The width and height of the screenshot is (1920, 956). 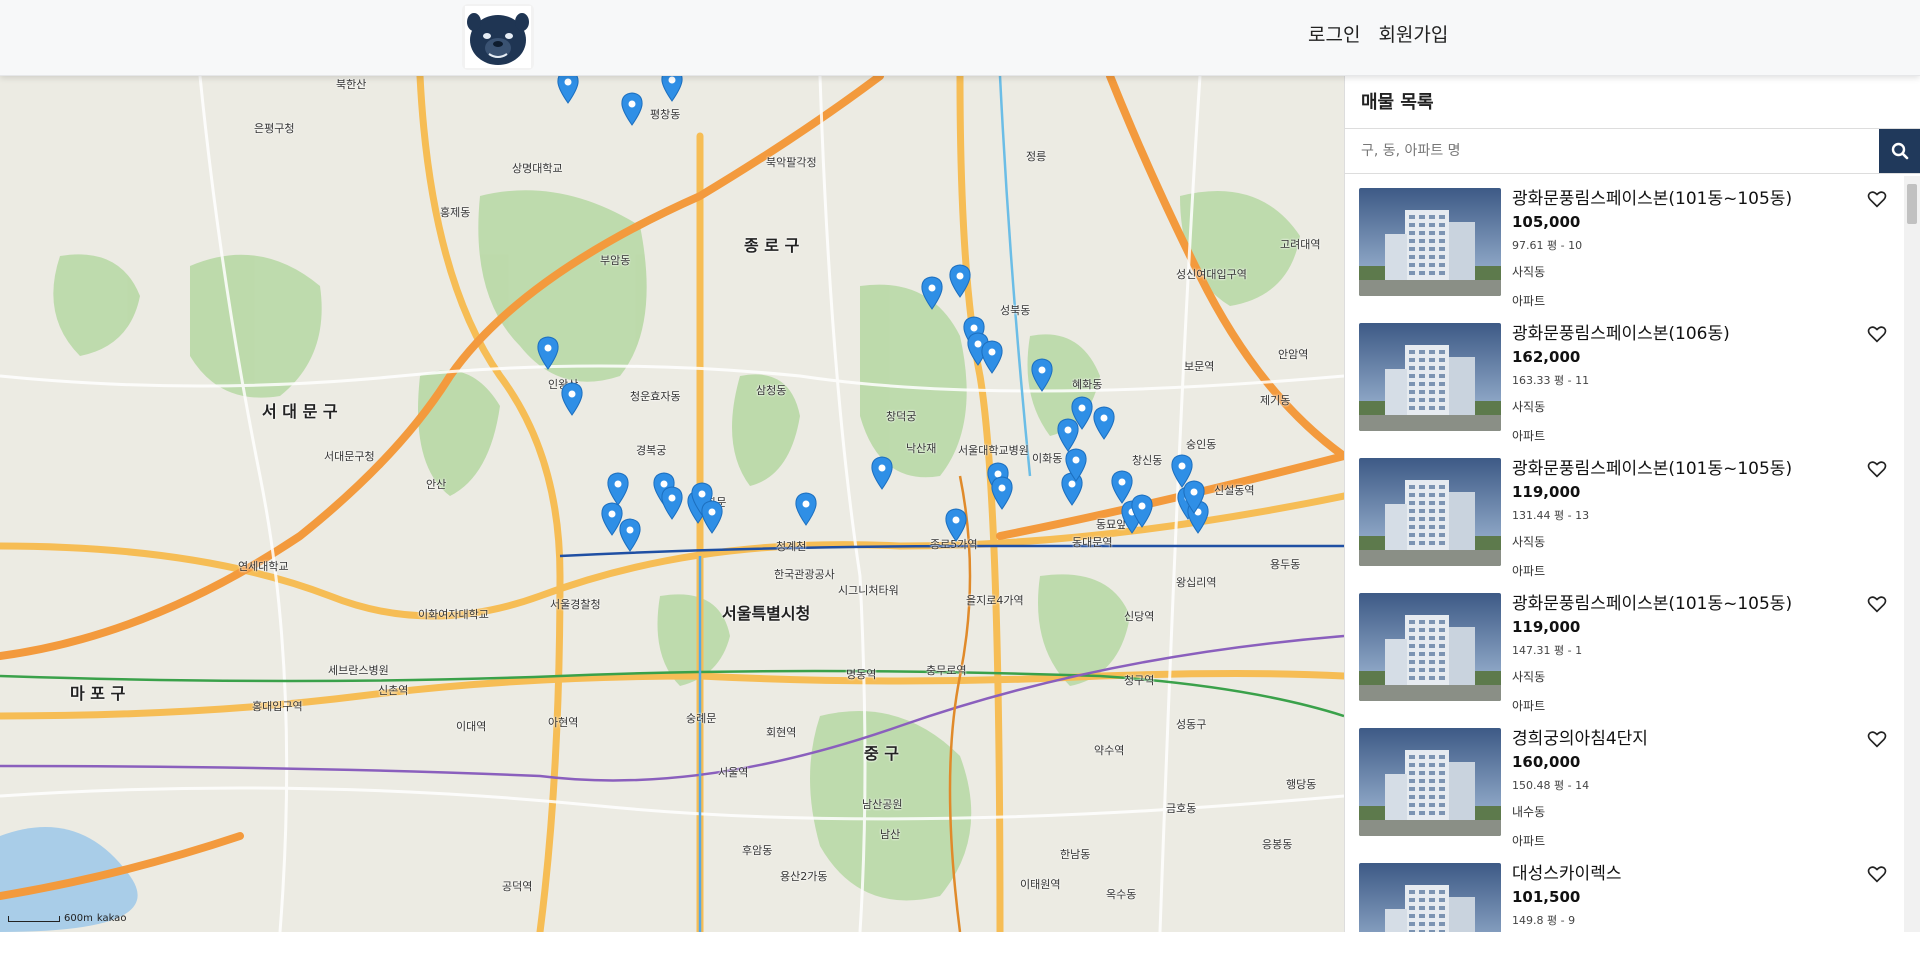 I want to click on map-label: 경복궁, so click(x=651, y=450).